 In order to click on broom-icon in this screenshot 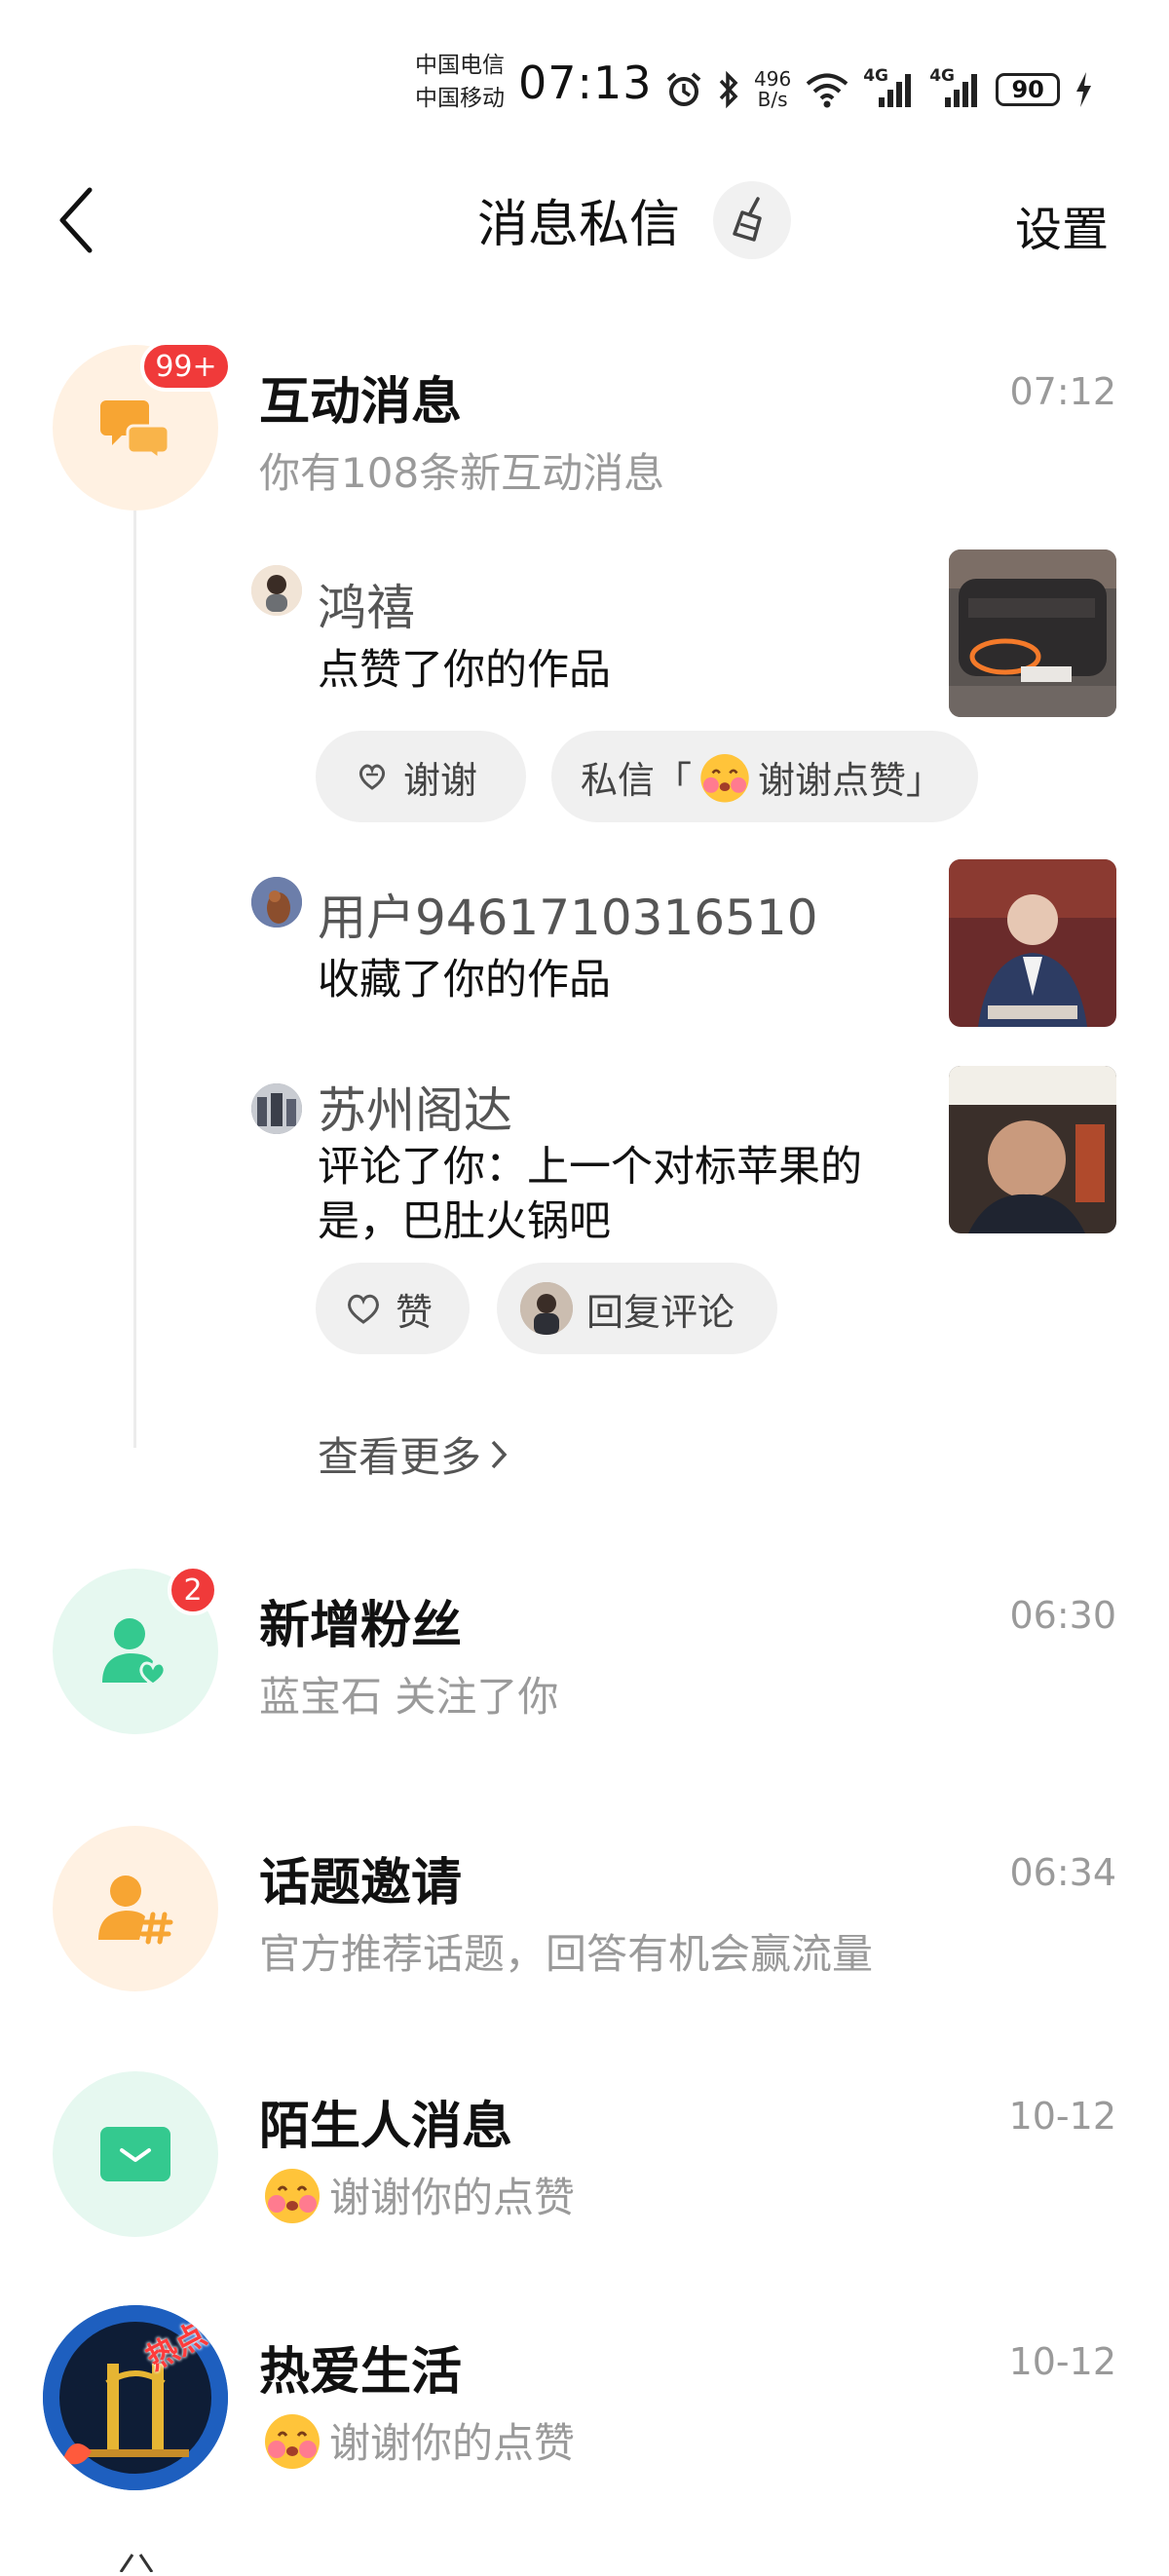, I will do `click(747, 219)`.